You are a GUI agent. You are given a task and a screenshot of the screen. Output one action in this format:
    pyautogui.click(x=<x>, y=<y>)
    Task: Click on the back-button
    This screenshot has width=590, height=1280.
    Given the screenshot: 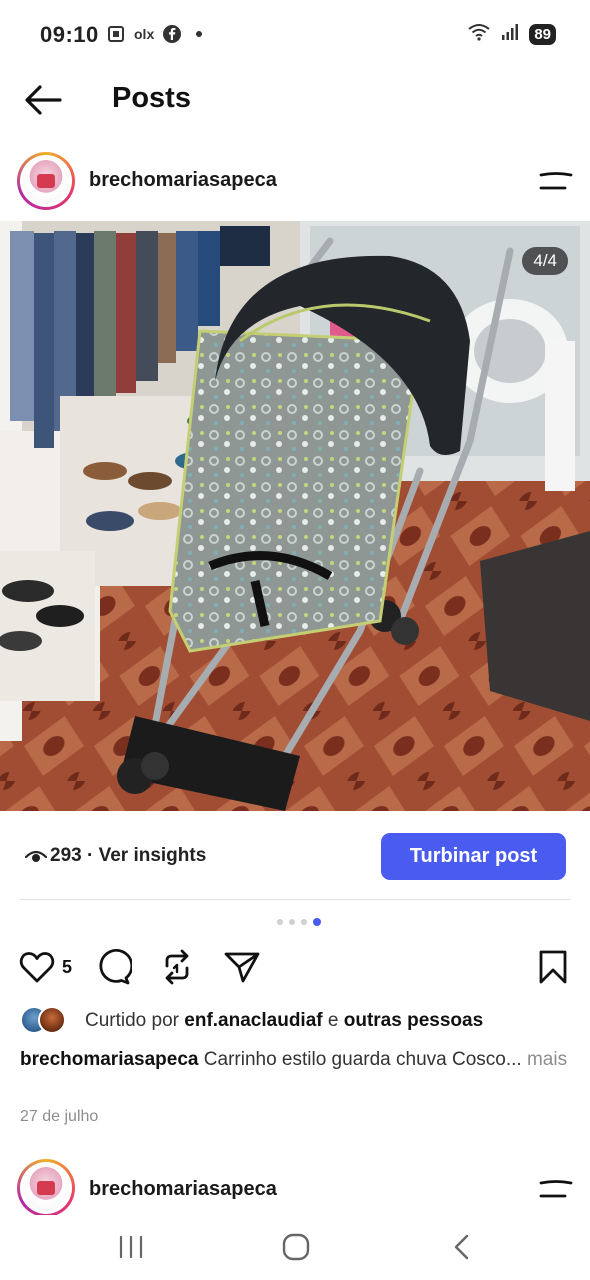 What is the action you would take?
    pyautogui.click(x=43, y=100)
    